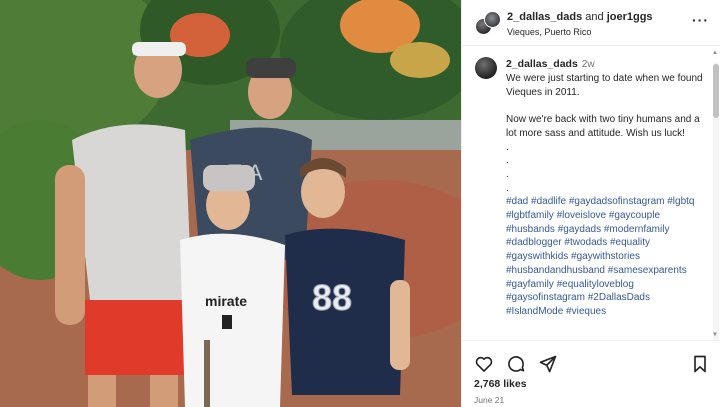 The image size is (720, 407). What do you see at coordinates (617, 201) in the screenshot?
I see `hashtag-link: #gaydadsofinstagram` at bounding box center [617, 201].